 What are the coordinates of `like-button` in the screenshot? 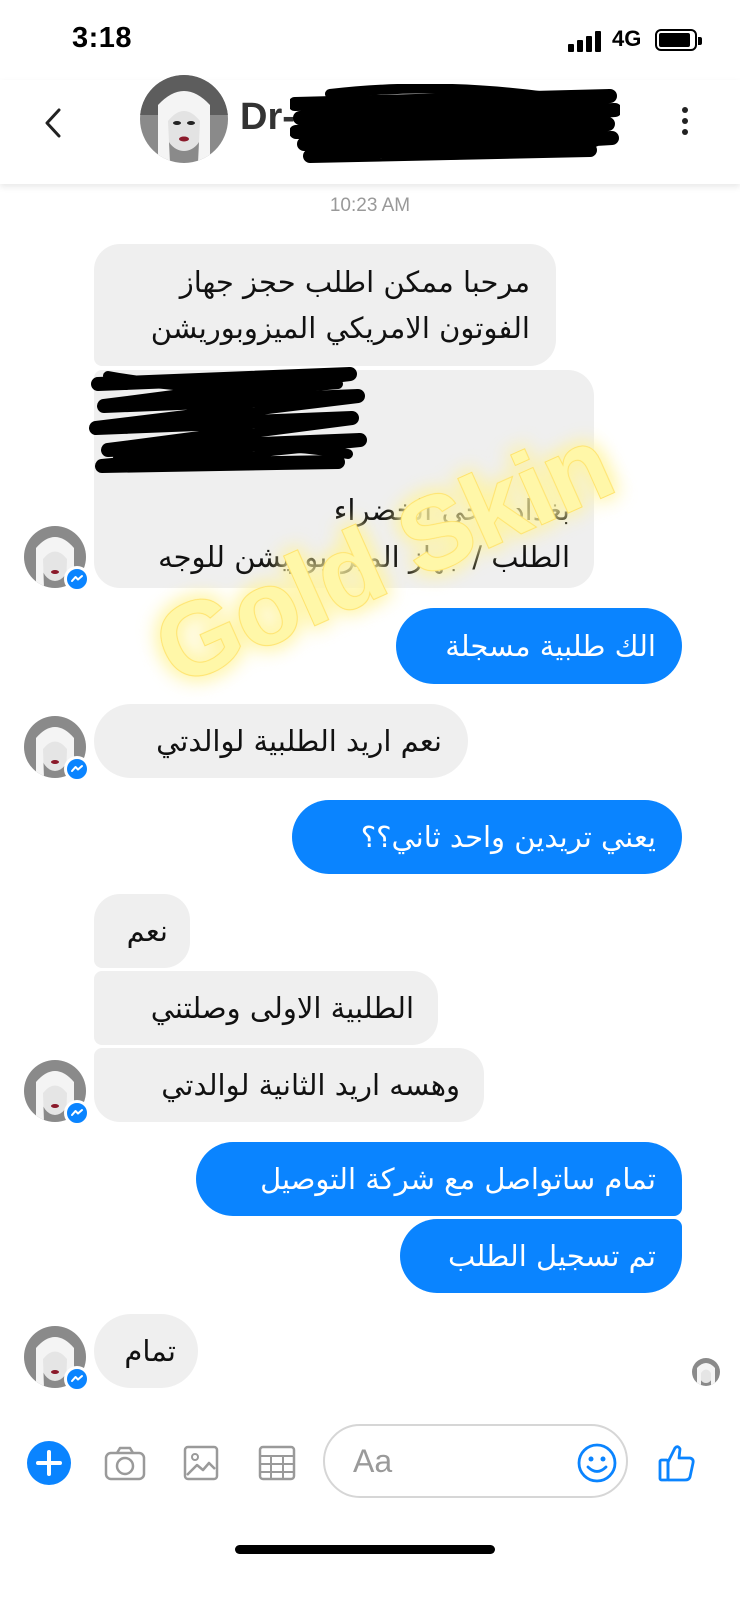 It's located at (677, 1463).